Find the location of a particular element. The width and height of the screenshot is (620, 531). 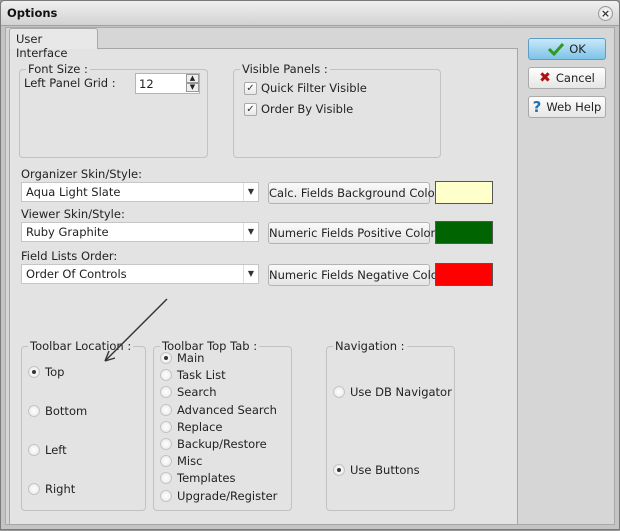

radio-label: Advanced Search is located at coordinates (227, 409).